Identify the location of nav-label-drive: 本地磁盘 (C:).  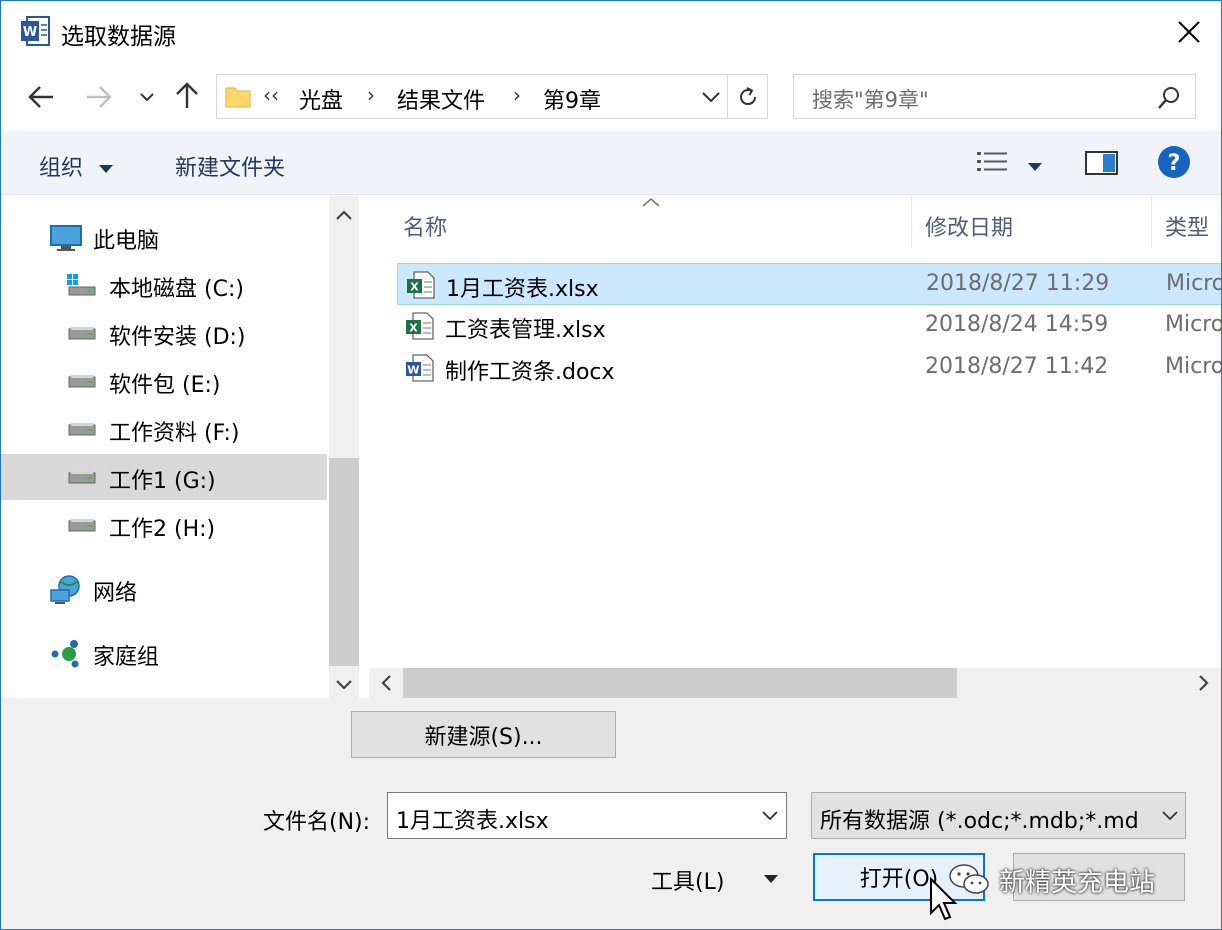
(176, 289).